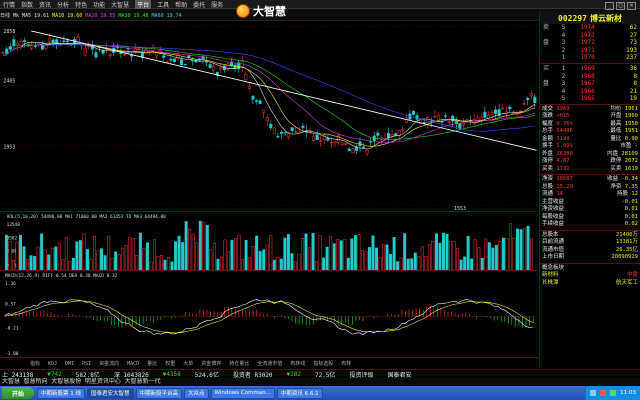 The height and width of the screenshot is (400, 640). I want to click on menu-item-2: 资讯, so click(45, 4).